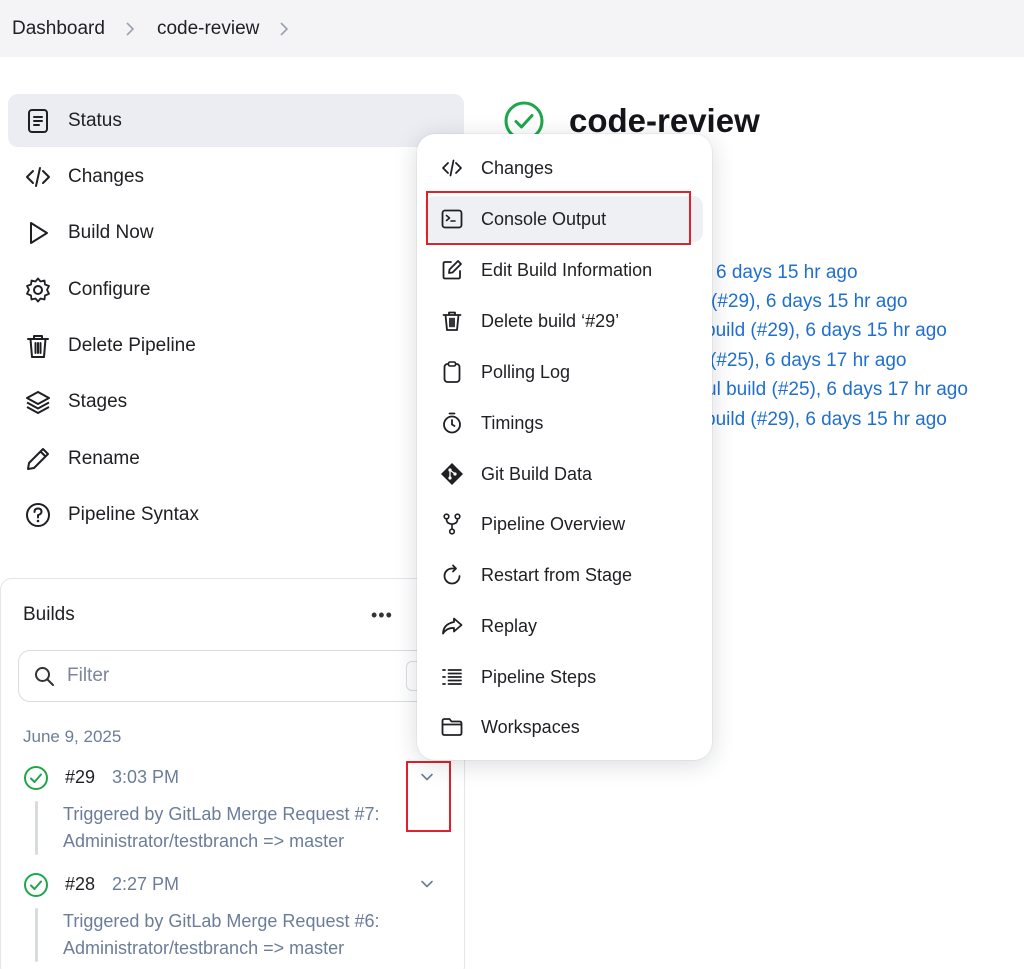  I want to click on breadcrumb-dashboard: Dashboard, so click(58, 29).